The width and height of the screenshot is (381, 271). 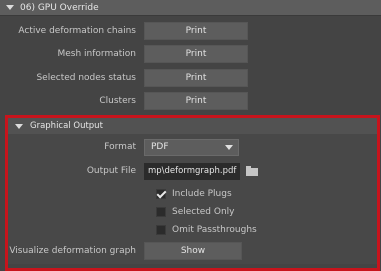 What do you see at coordinates (196, 101) in the screenshot?
I see `print-clusters-button: Print` at bounding box center [196, 101].